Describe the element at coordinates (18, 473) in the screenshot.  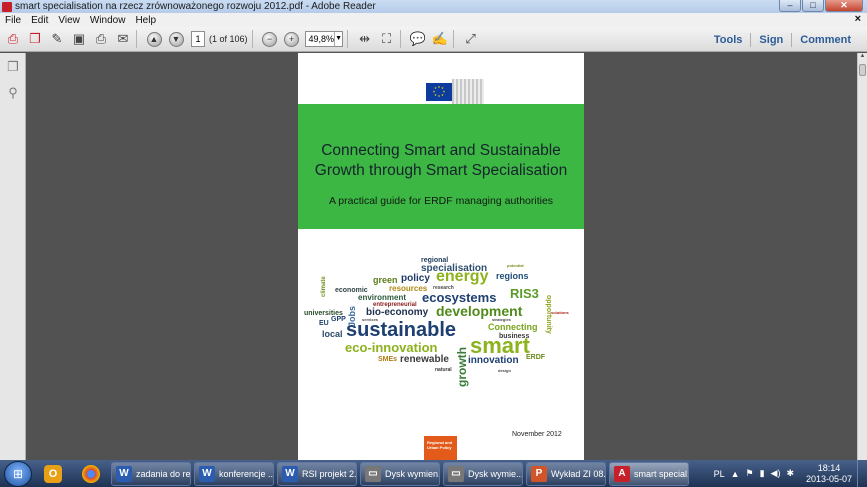
I see `start-button: ⊞` at that location.